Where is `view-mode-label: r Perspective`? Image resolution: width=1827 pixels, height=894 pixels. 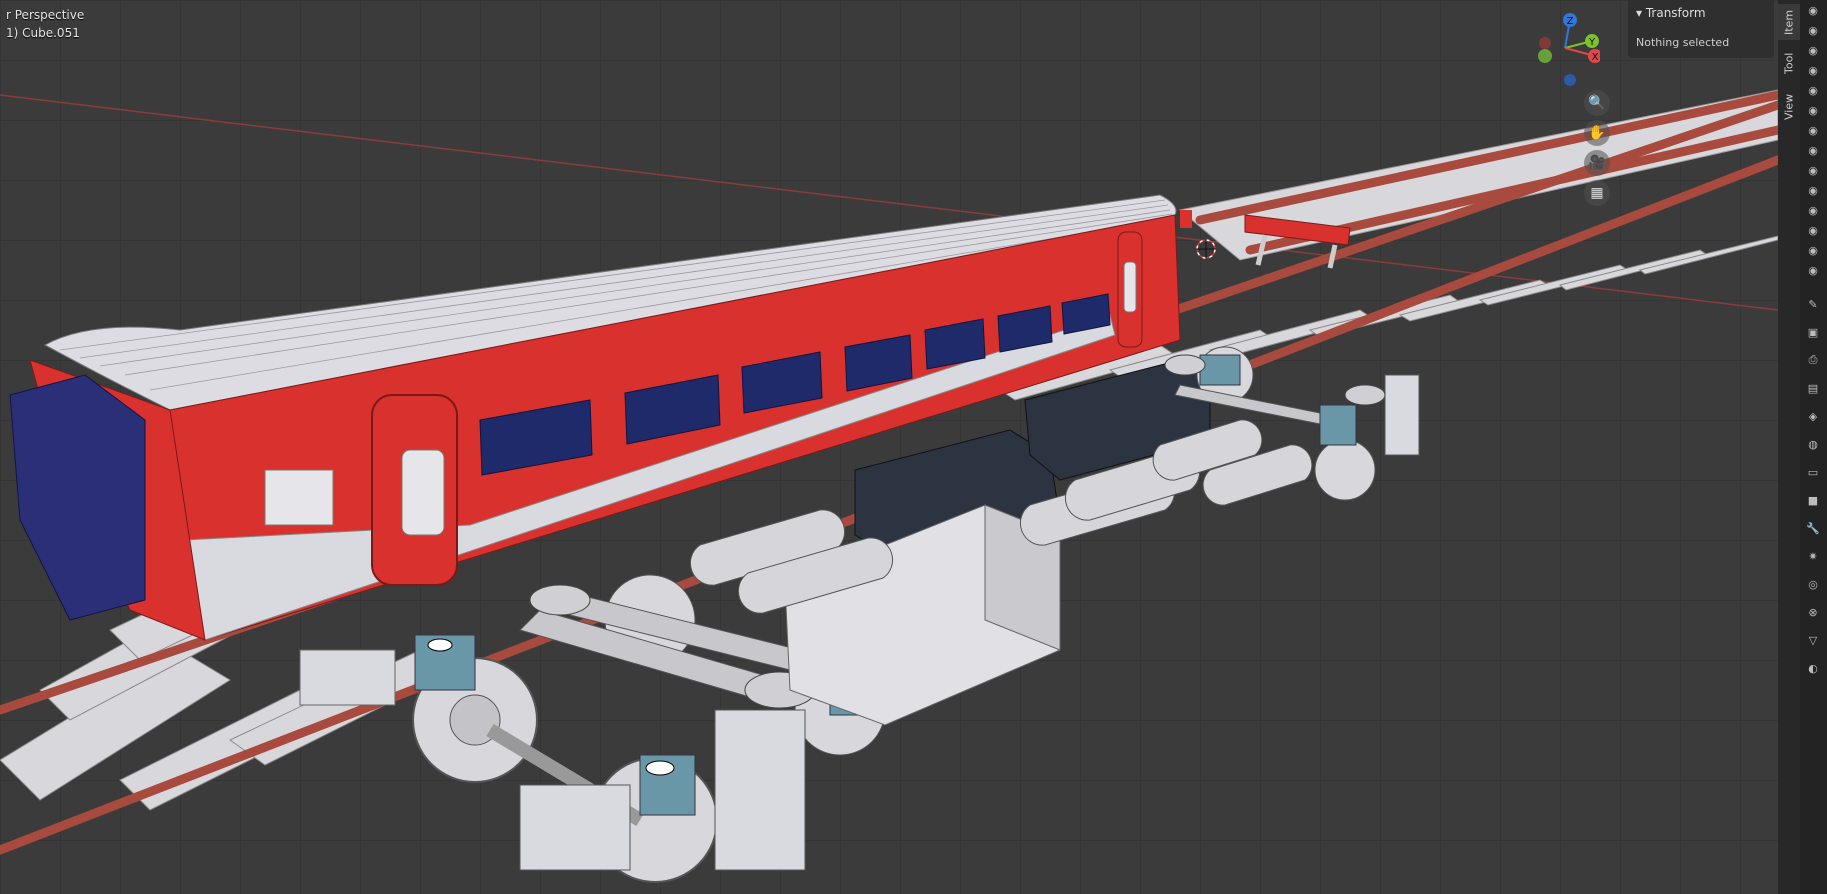
view-mode-label: r Perspective is located at coordinates (45, 15).